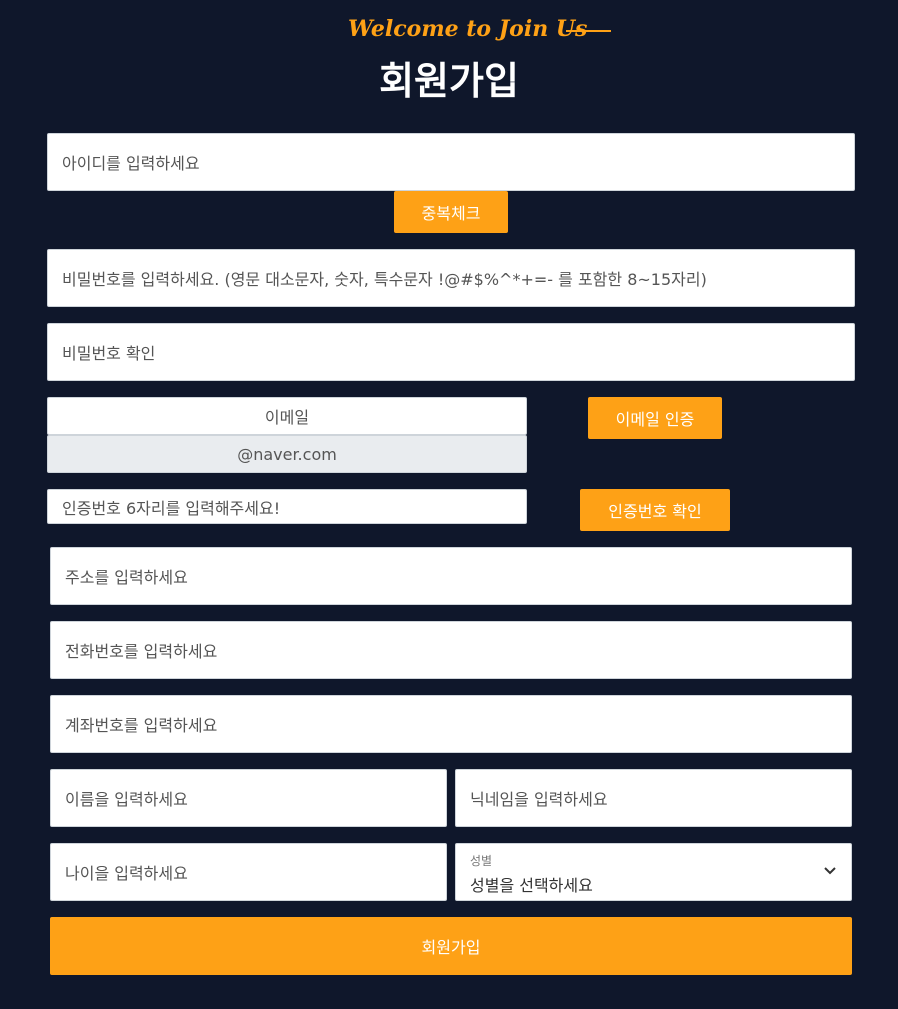 Image resolution: width=898 pixels, height=1009 pixels. What do you see at coordinates (655, 418) in the screenshot?
I see `email-verify-button: 이메일 인증` at bounding box center [655, 418].